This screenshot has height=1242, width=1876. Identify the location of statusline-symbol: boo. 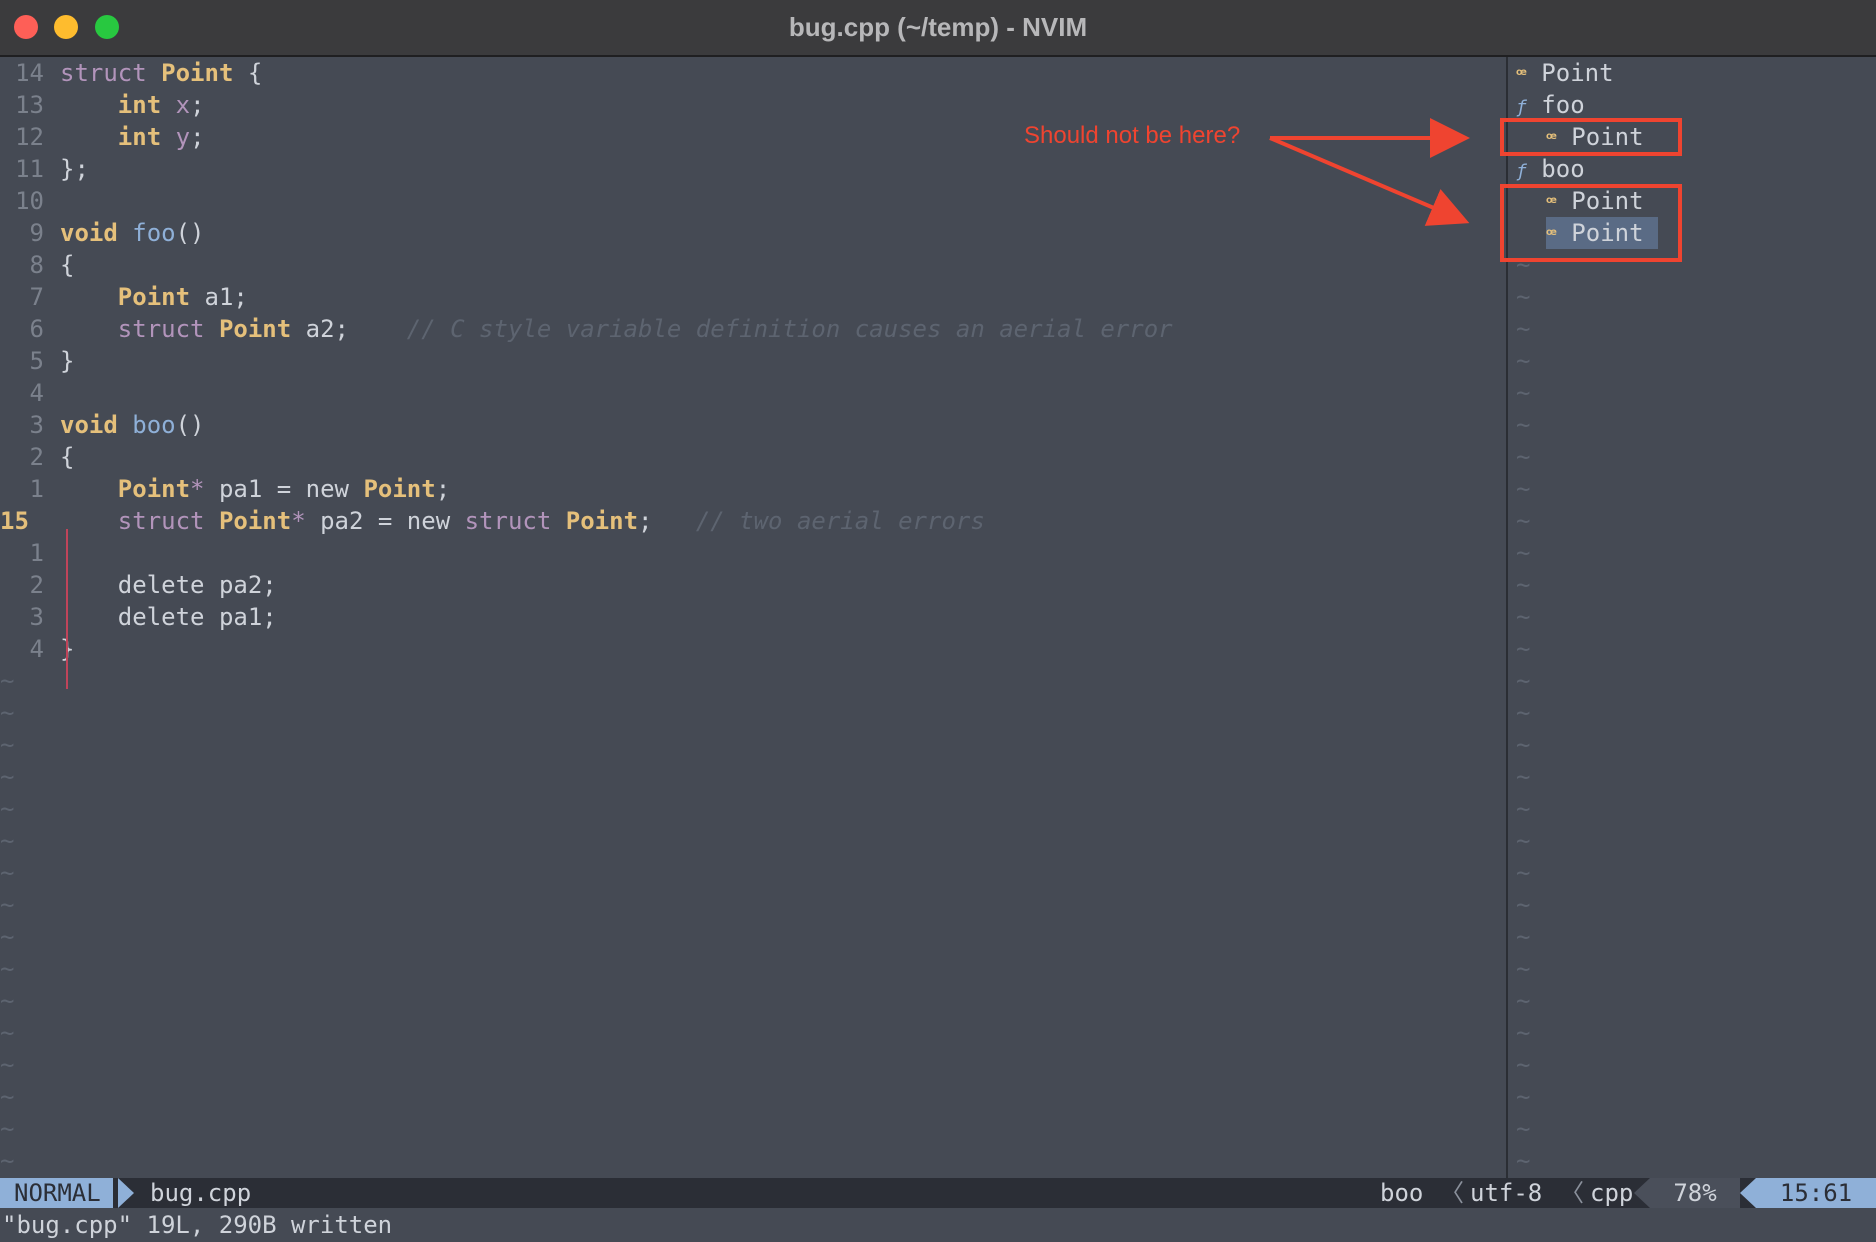
(1402, 1193).